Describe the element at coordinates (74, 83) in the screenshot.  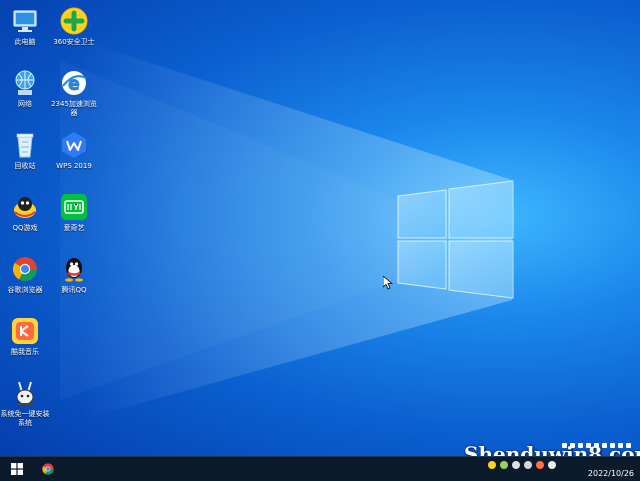
I see `ie-browser-icon: e` at that location.